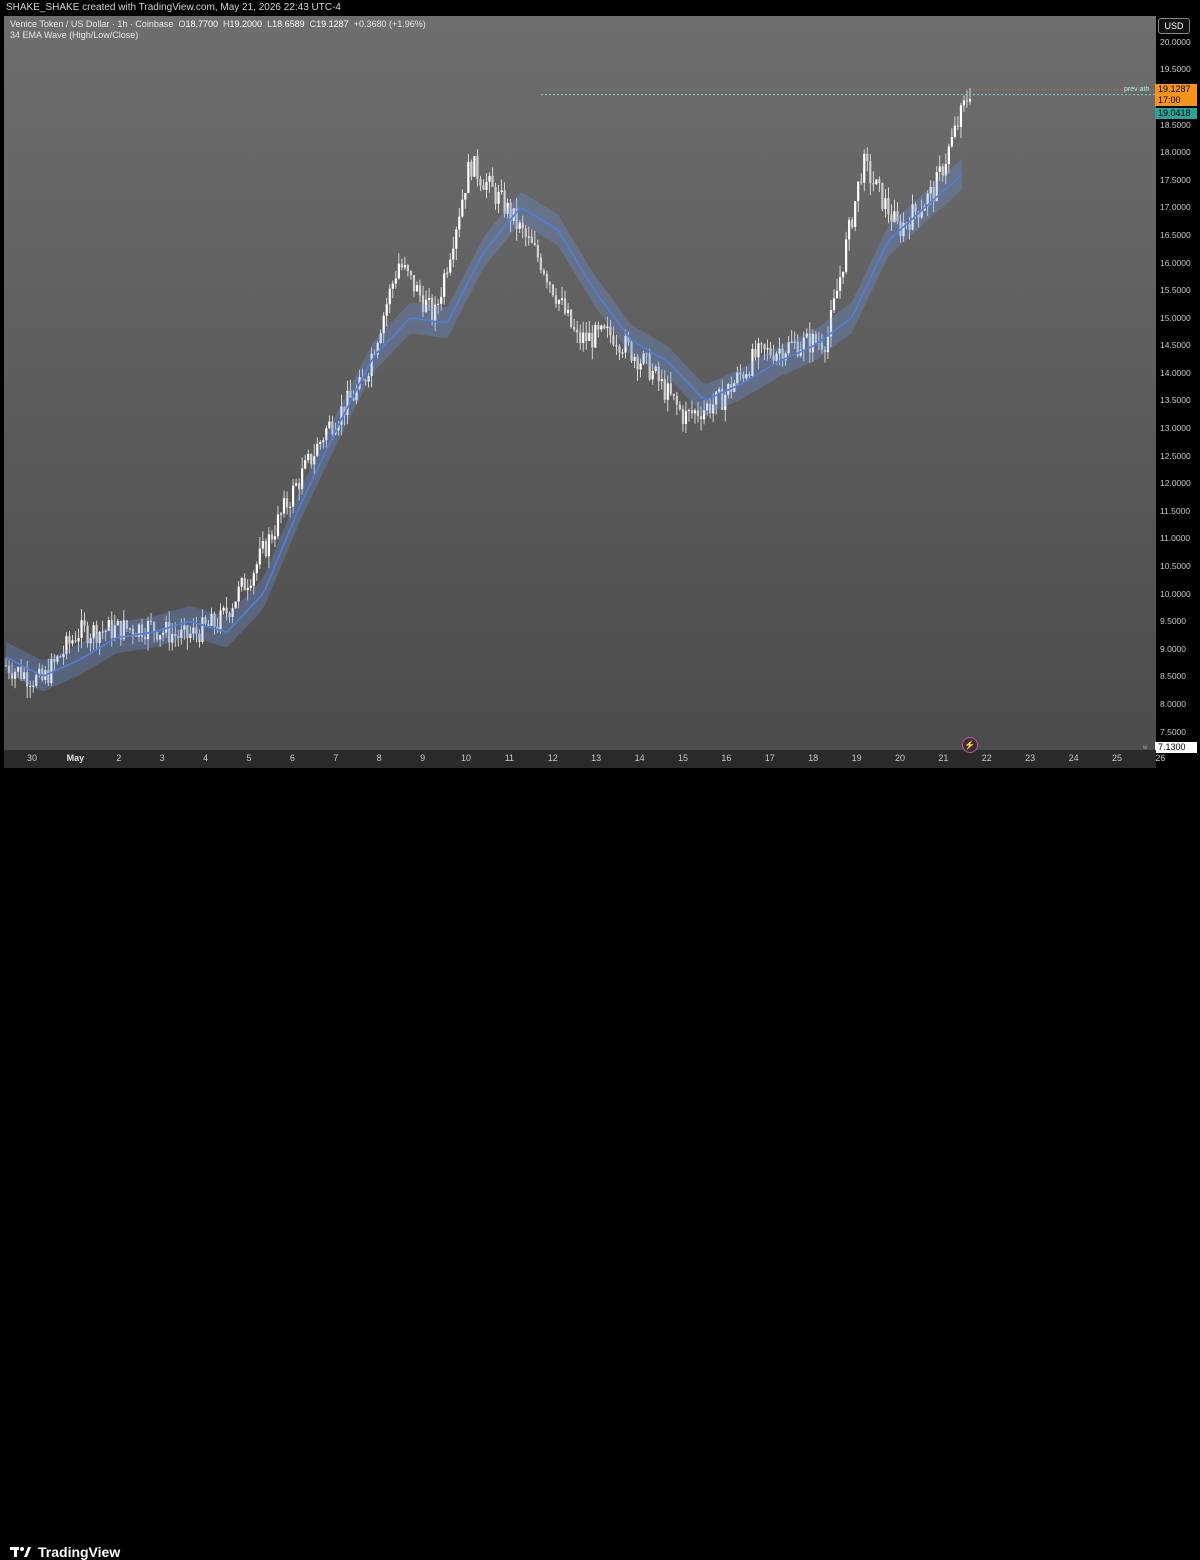  Describe the element at coordinates (1175, 317) in the screenshot. I see `price-tick: 15.0000` at that location.